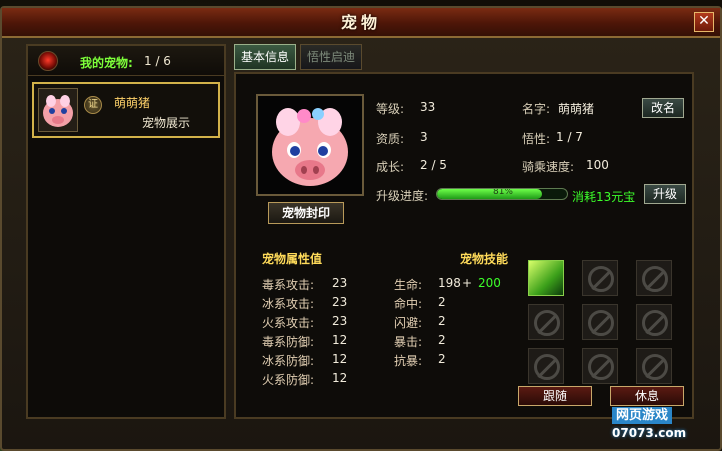 This screenshot has width=722, height=451. I want to click on growth-label: 成长:, so click(390, 167).